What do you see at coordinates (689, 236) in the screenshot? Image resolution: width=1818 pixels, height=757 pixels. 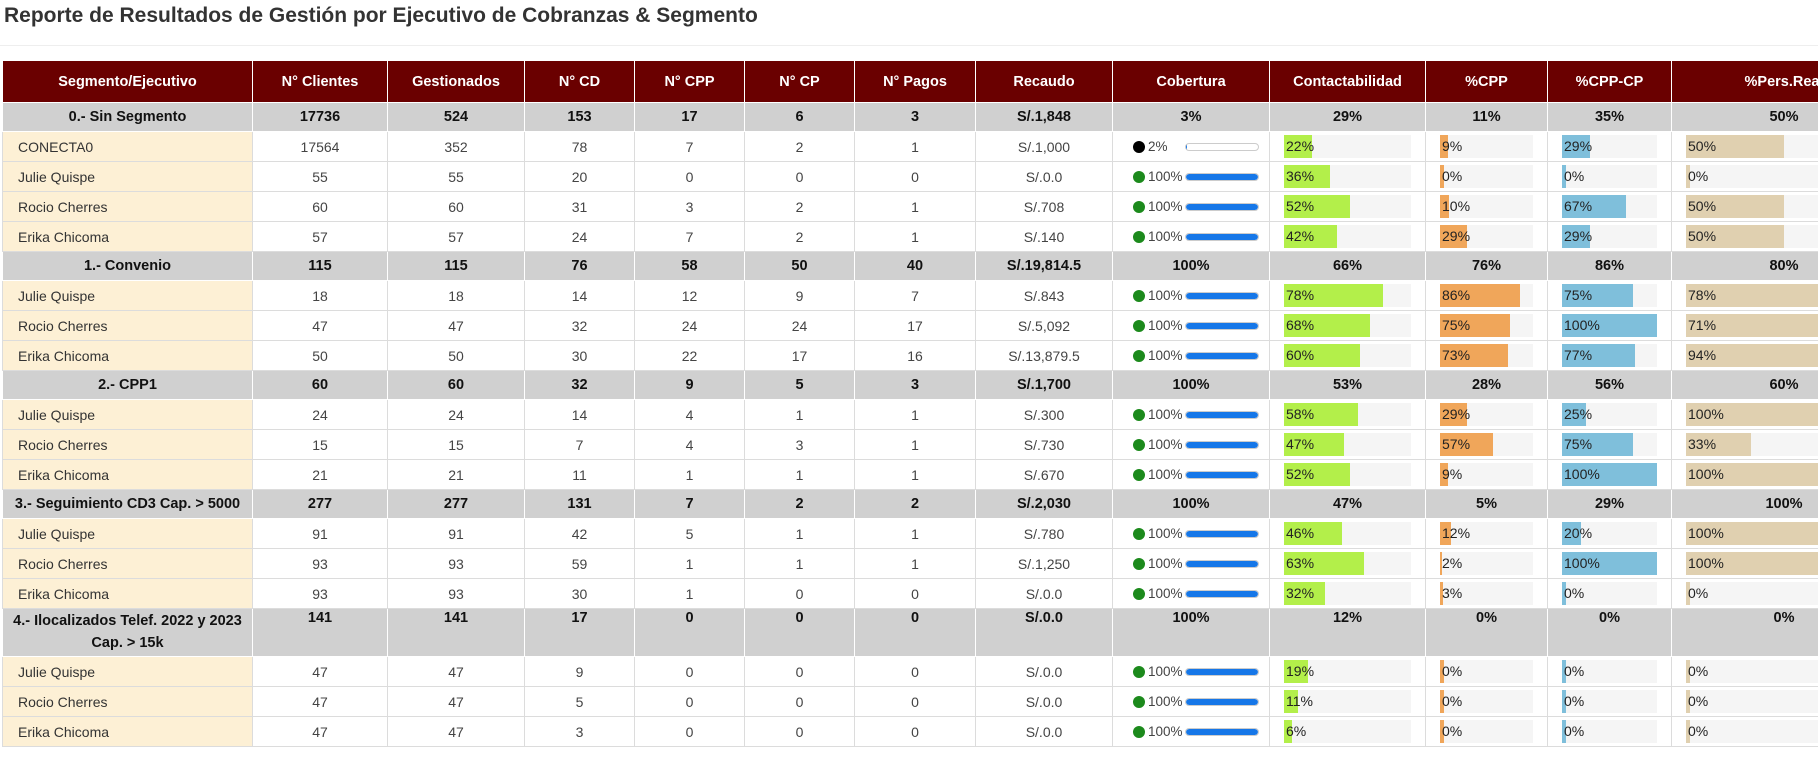 I see `cpp-cell: 7` at bounding box center [689, 236].